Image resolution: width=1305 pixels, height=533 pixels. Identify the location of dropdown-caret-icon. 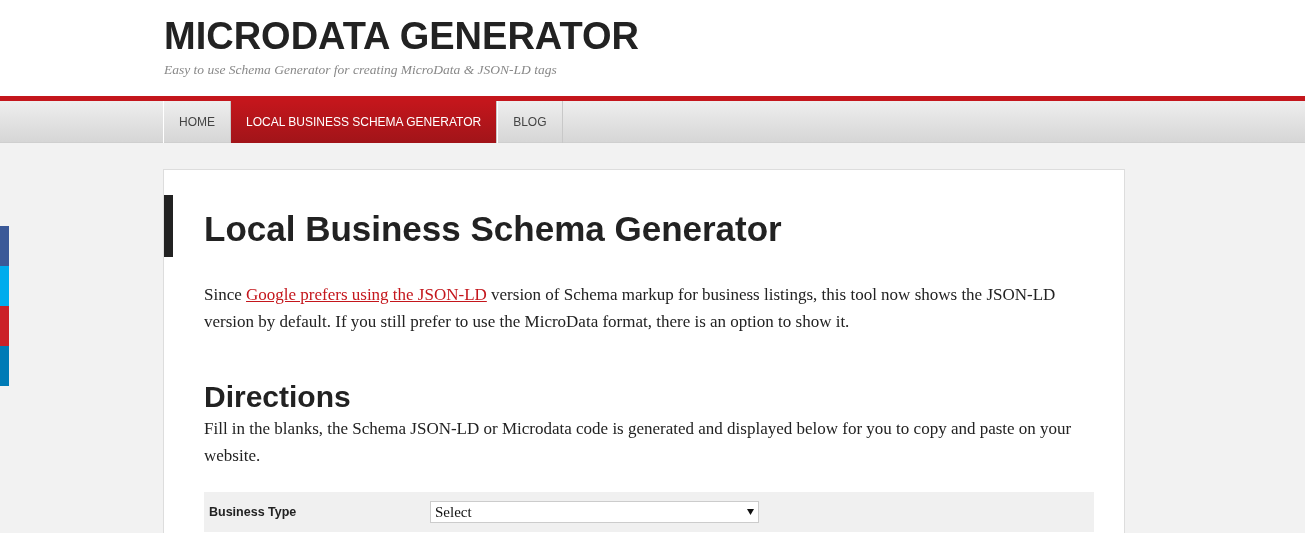
(750, 512).